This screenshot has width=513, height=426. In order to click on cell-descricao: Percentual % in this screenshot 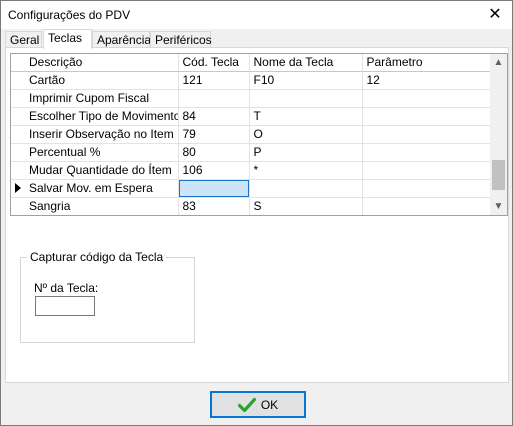, I will do `click(102, 152)`.